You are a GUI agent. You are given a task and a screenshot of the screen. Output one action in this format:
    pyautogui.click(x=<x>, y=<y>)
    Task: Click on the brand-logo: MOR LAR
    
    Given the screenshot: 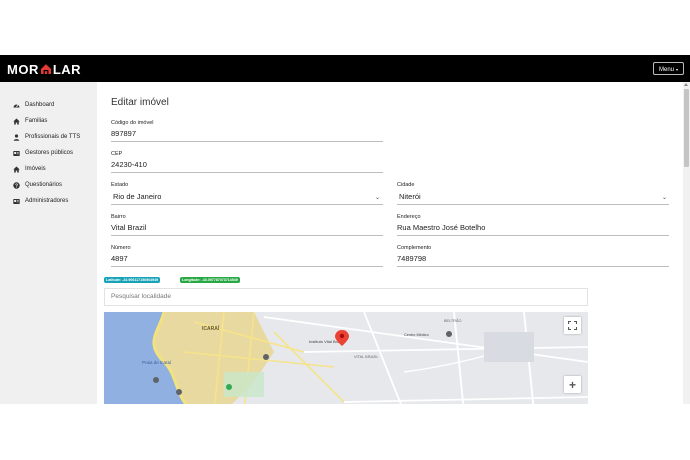 What is the action you would take?
    pyautogui.click(x=44, y=69)
    